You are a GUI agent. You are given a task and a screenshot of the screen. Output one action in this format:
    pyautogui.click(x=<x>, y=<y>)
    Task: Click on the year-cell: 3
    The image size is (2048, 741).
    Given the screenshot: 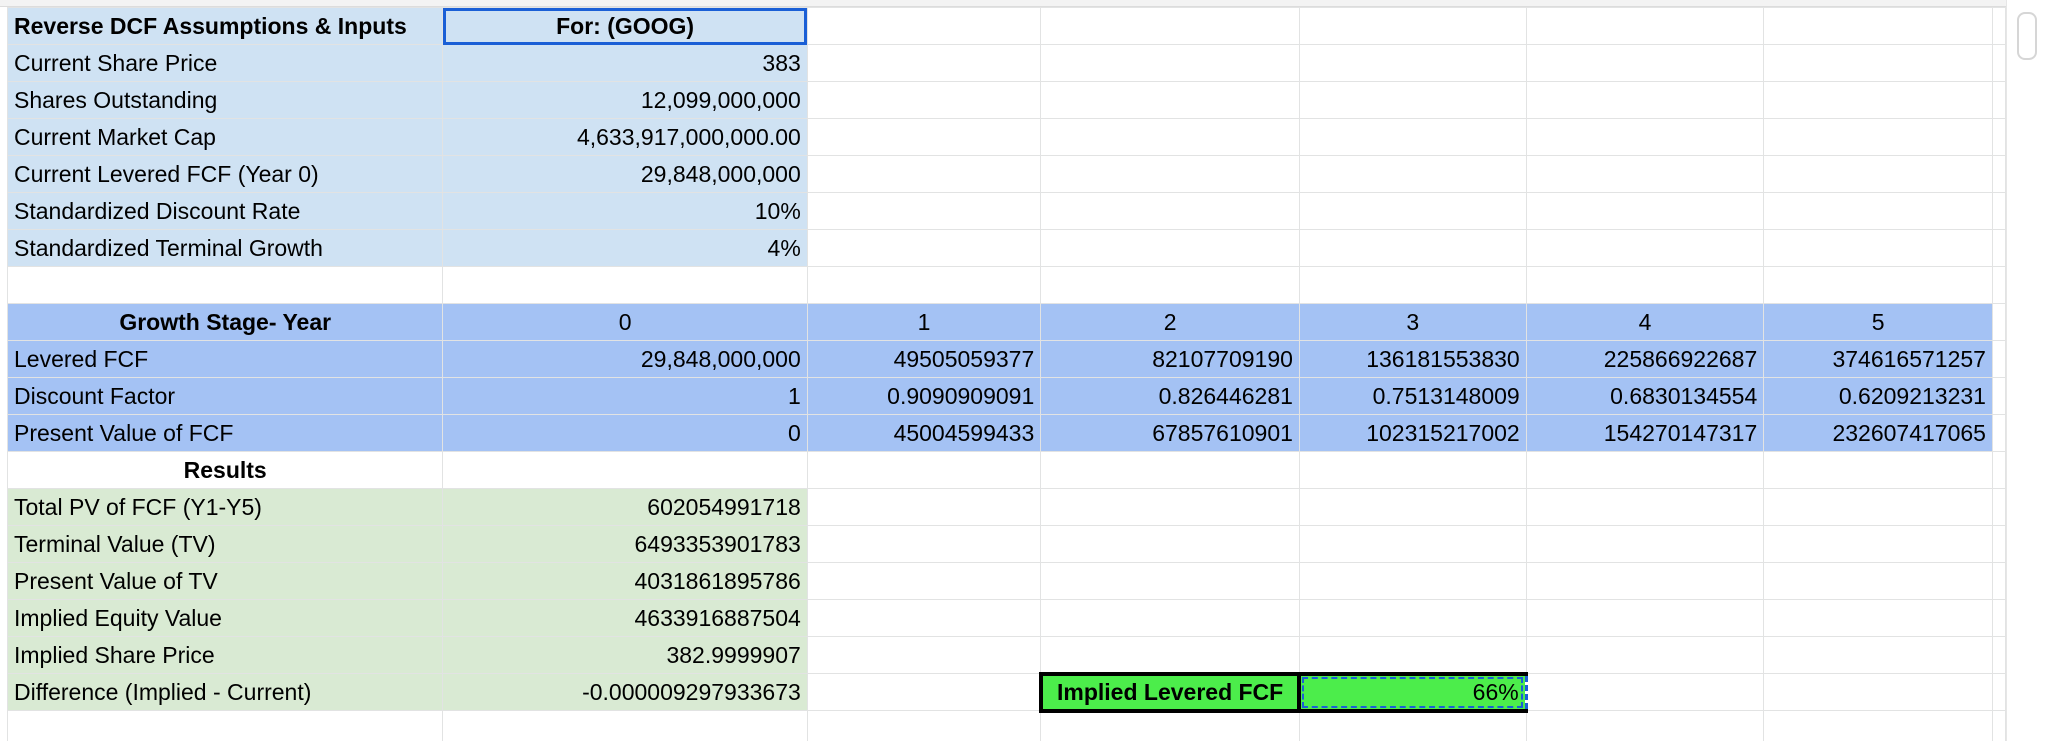 What is the action you would take?
    pyautogui.click(x=1412, y=322)
    